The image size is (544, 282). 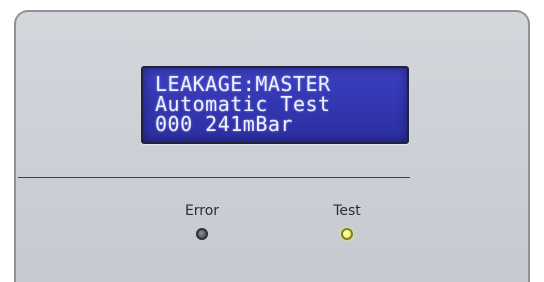 I want to click on lcd-line-3: 000 241mBar, so click(x=224, y=124).